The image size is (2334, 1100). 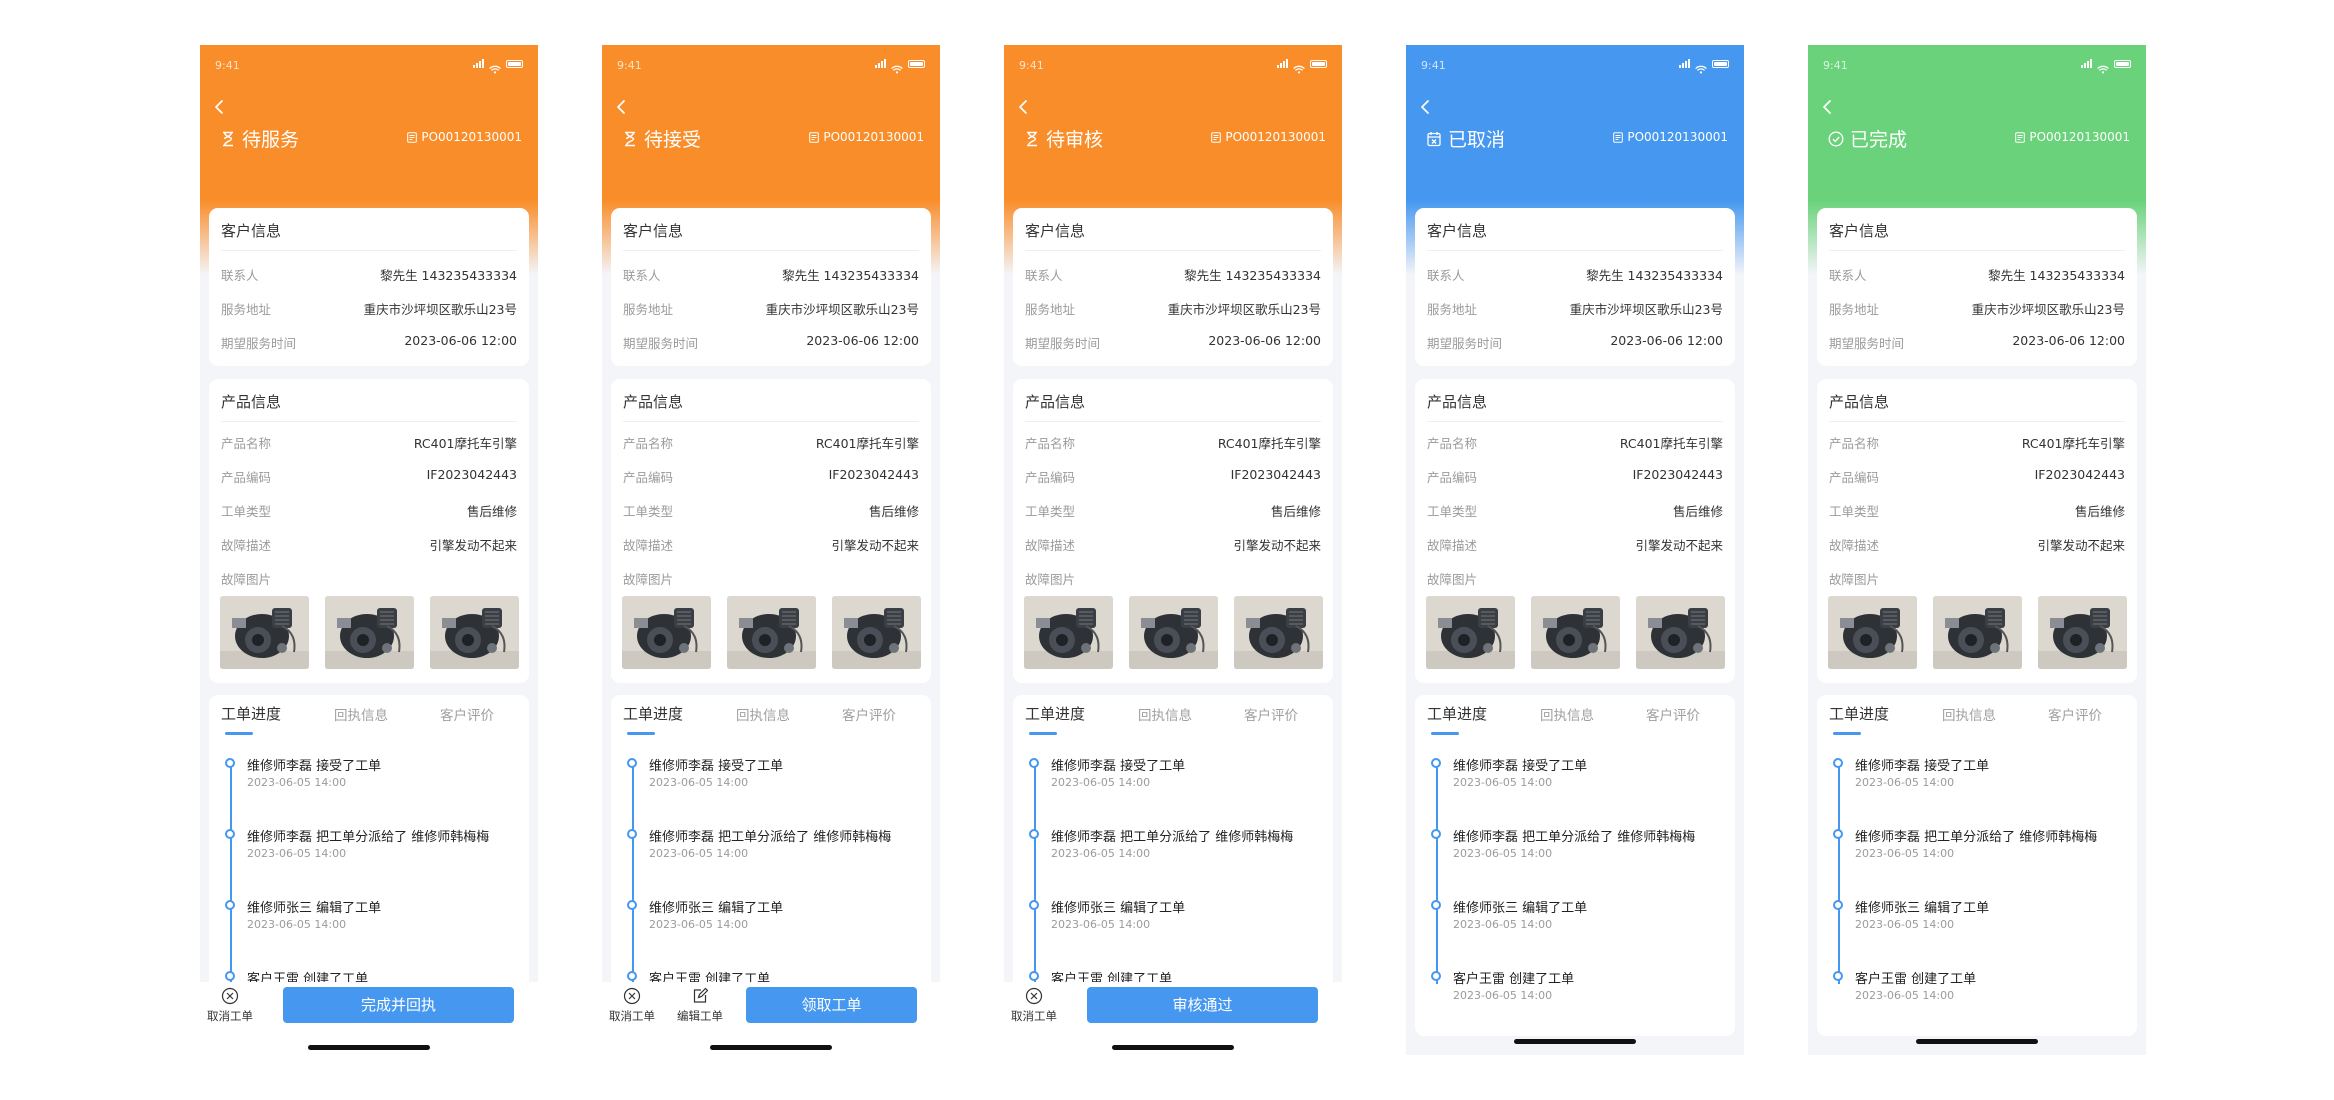 What do you see at coordinates (1075, 140) in the screenshot?
I see `order-status-label: 待审核` at bounding box center [1075, 140].